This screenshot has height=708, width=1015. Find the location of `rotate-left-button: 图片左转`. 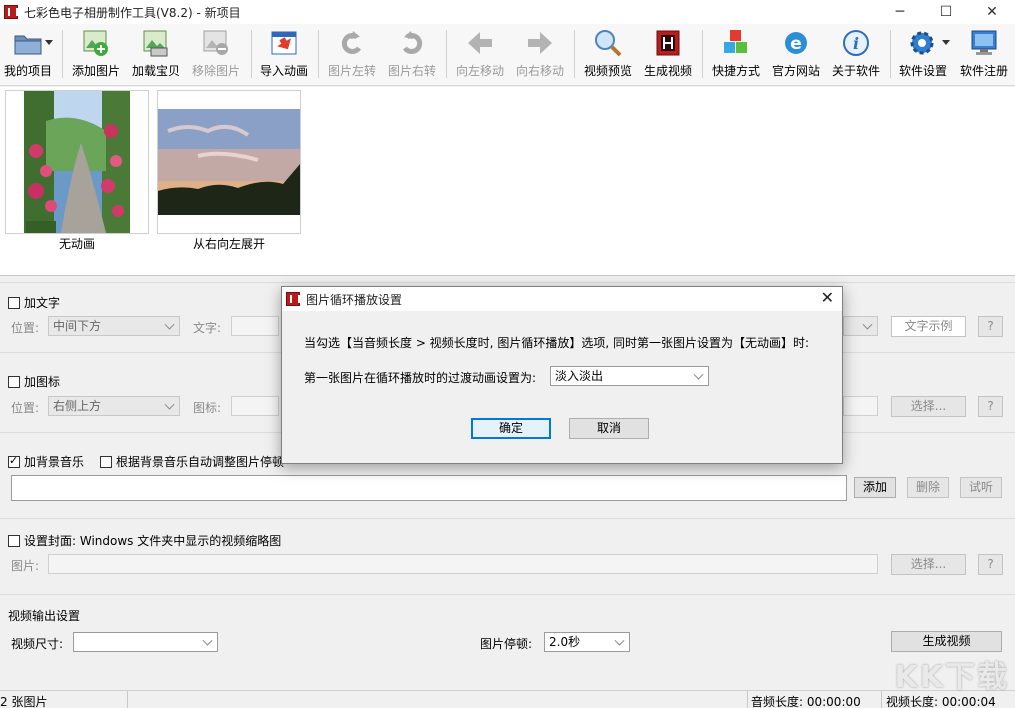

rotate-left-button: 图片左转 is located at coordinates (352, 55).